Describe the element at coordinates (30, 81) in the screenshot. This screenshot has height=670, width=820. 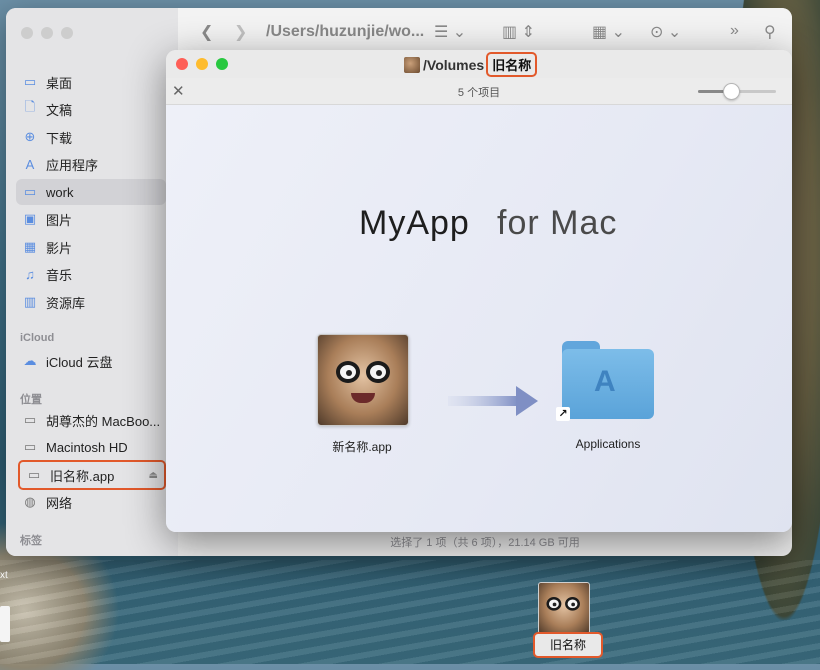
I see `desktop-icon: ▭` at that location.